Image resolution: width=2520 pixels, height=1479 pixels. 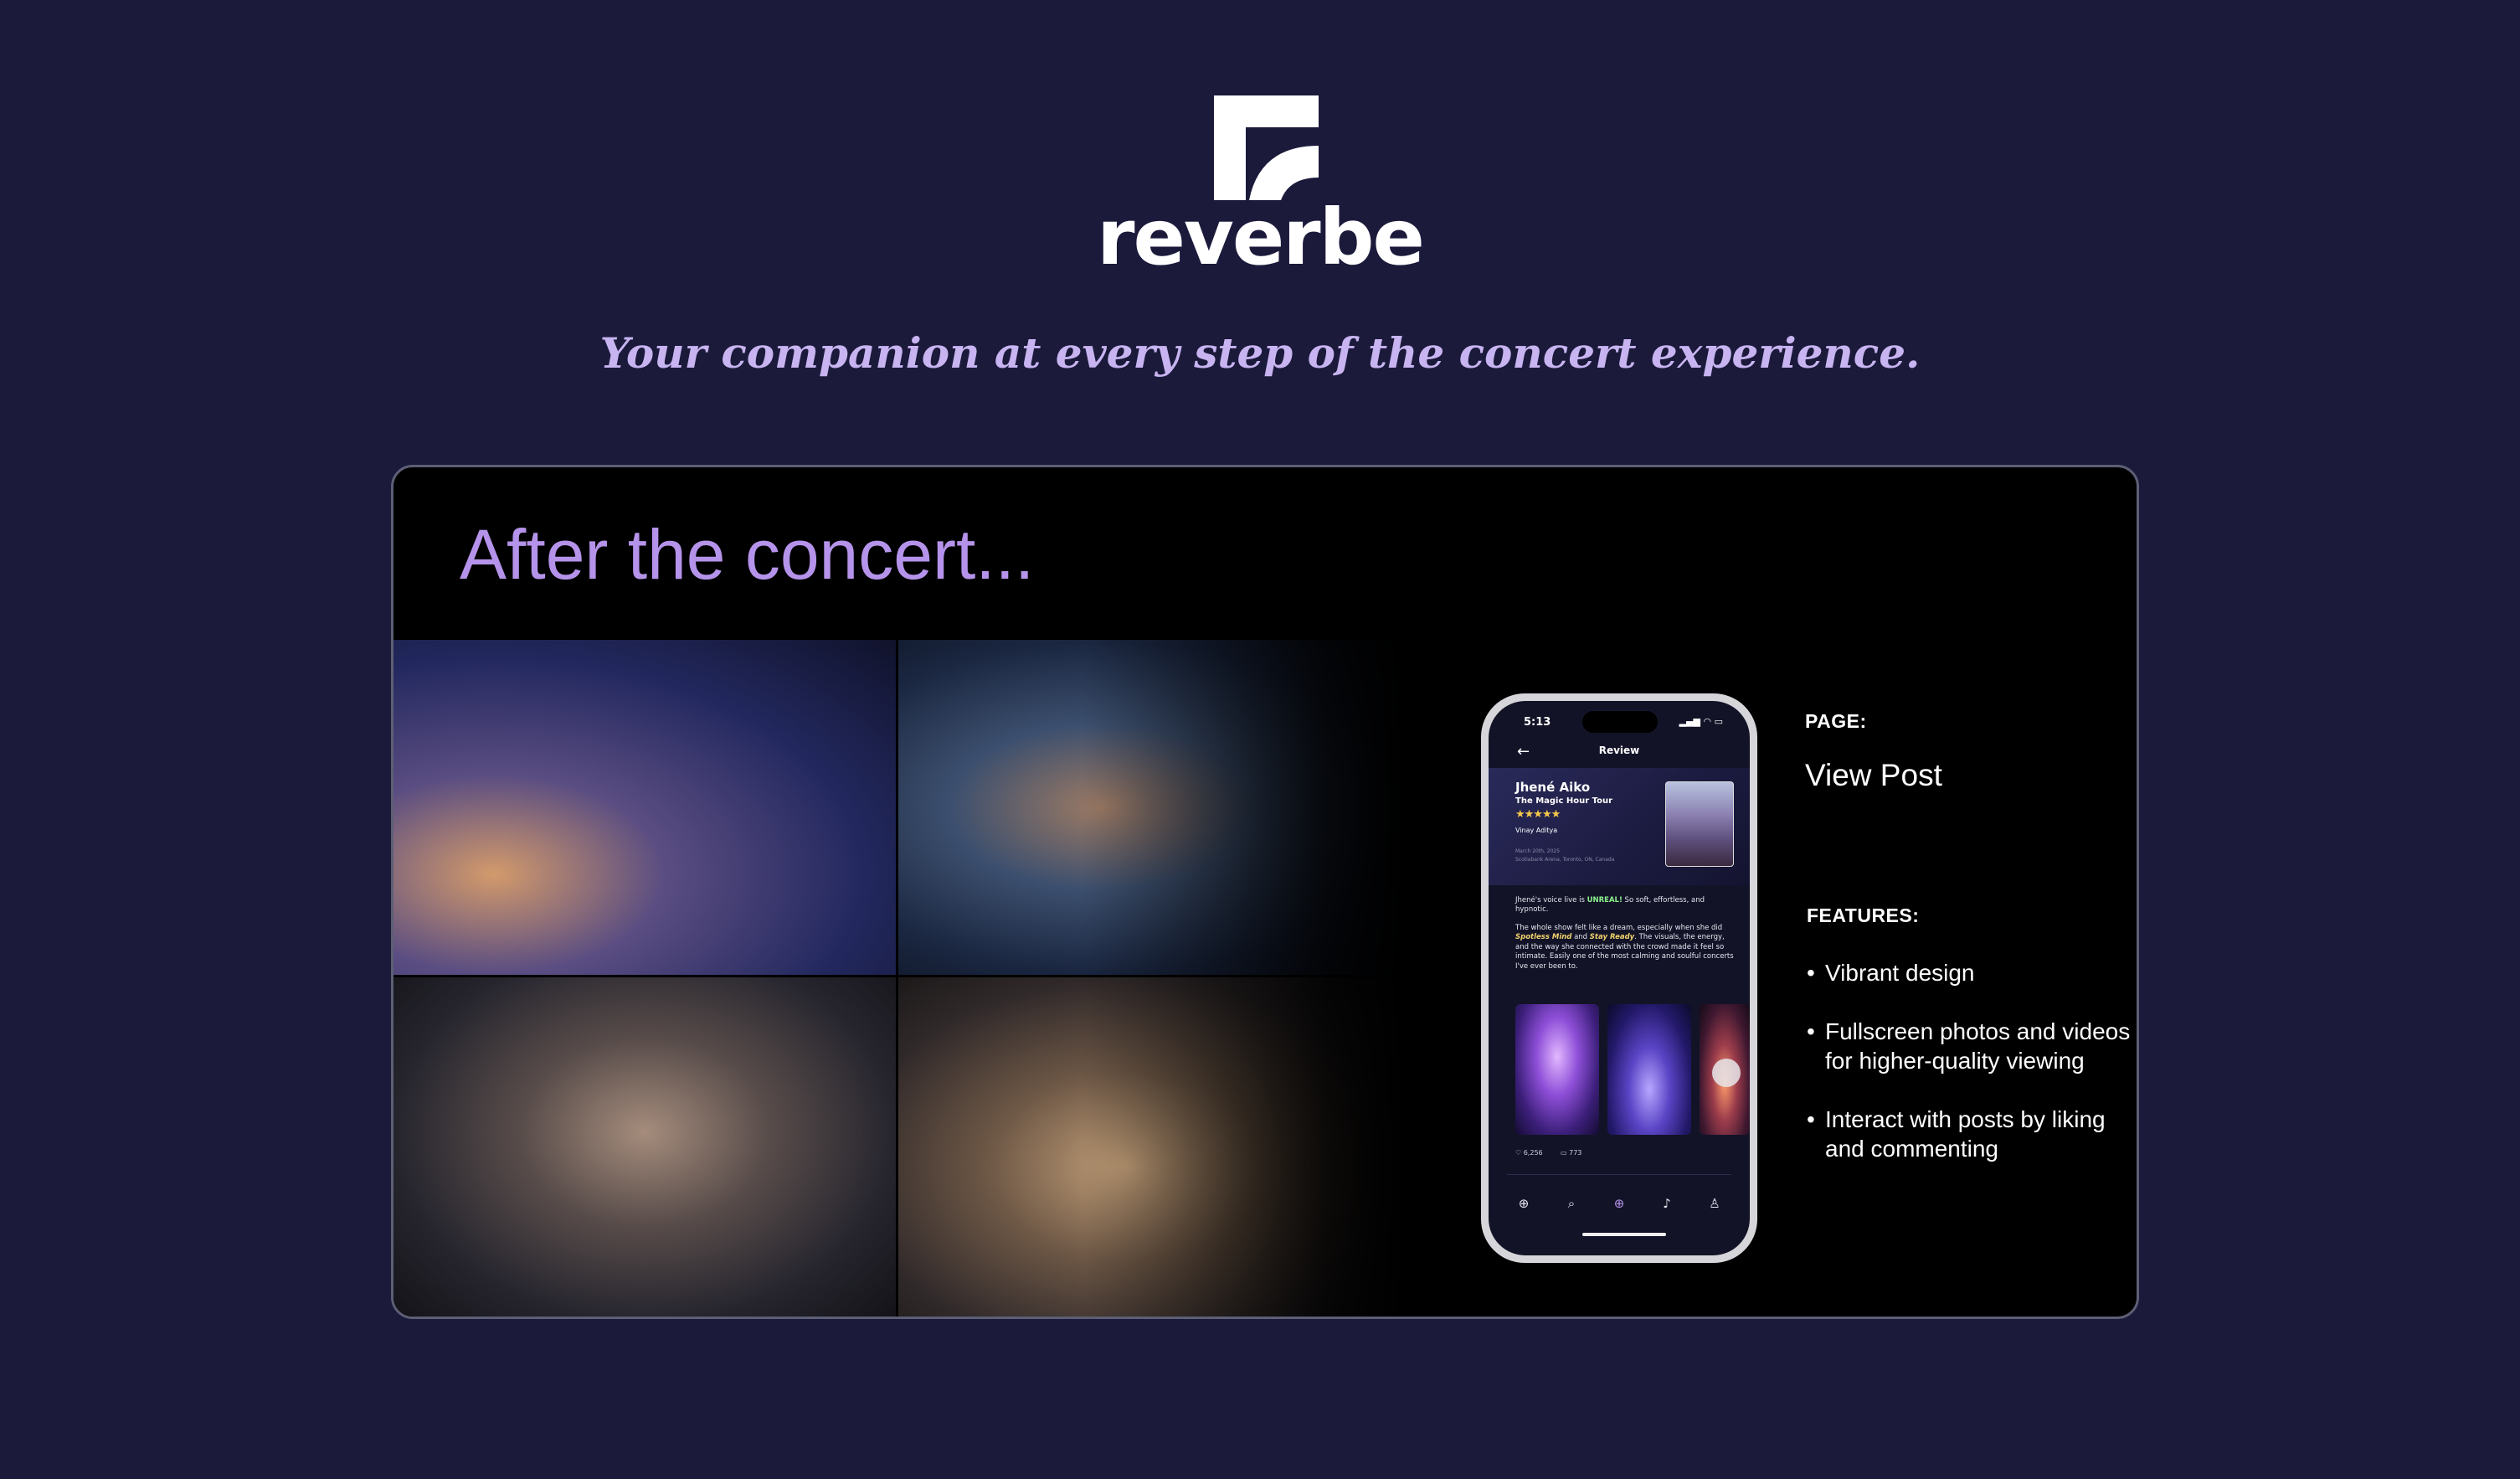 What do you see at coordinates (1624, 1234) in the screenshot?
I see `home-indicator` at bounding box center [1624, 1234].